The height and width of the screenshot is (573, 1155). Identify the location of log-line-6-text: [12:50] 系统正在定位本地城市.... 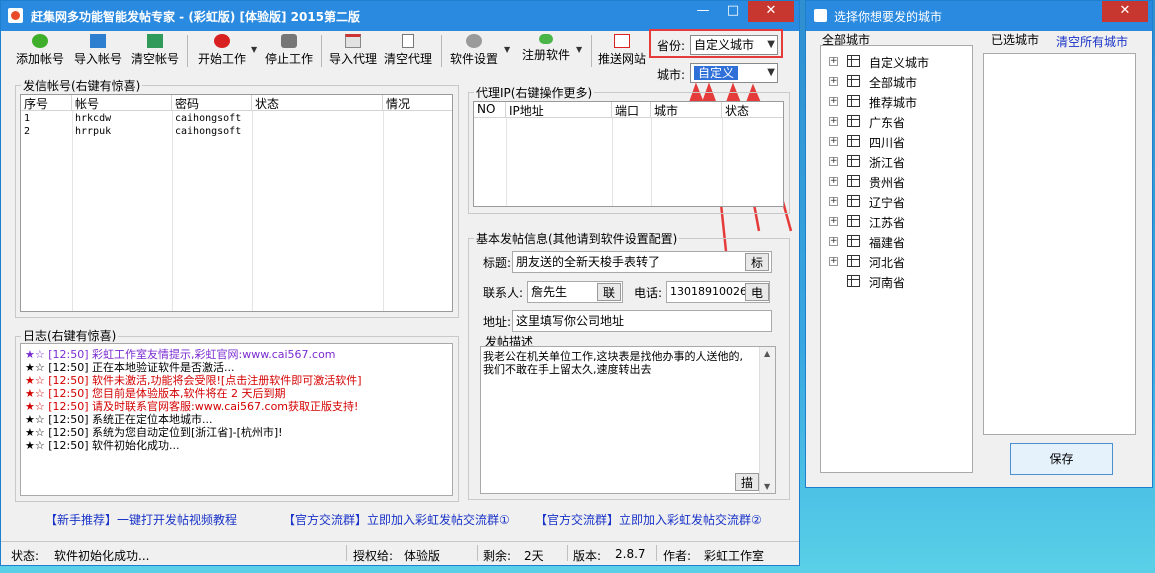
(130, 419).